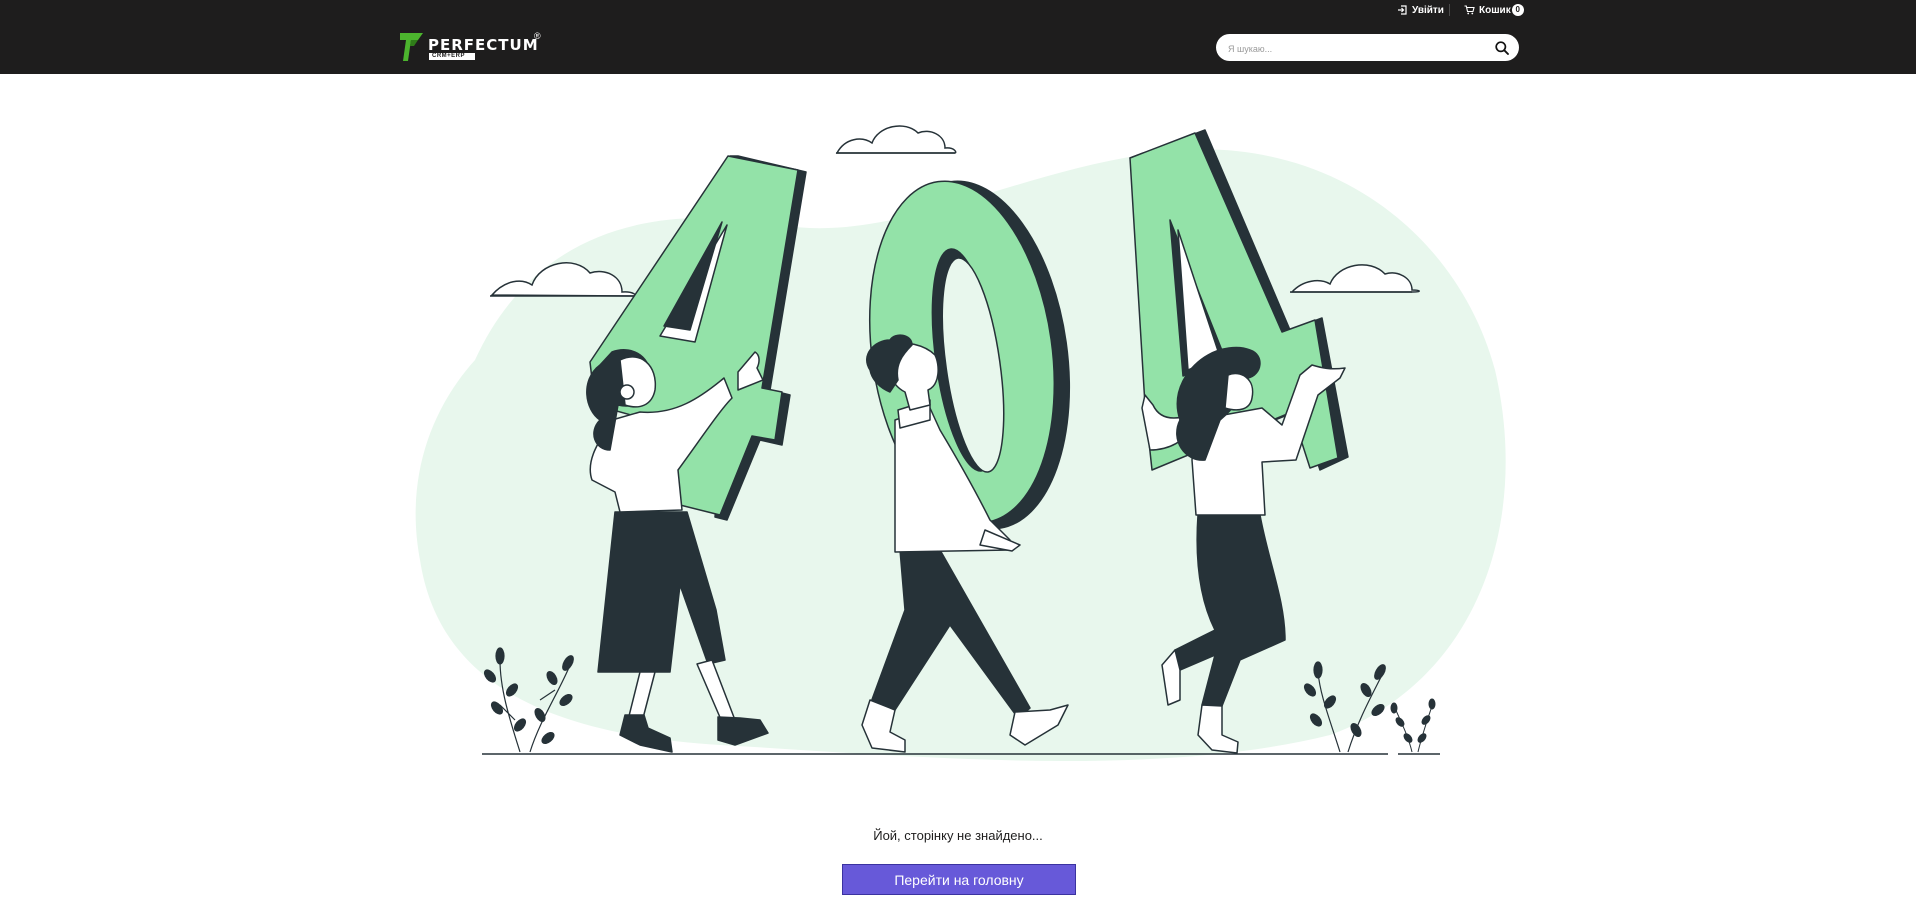 The height and width of the screenshot is (914, 1916). What do you see at coordinates (537, 36) in the screenshot?
I see `registered-mark: ®` at bounding box center [537, 36].